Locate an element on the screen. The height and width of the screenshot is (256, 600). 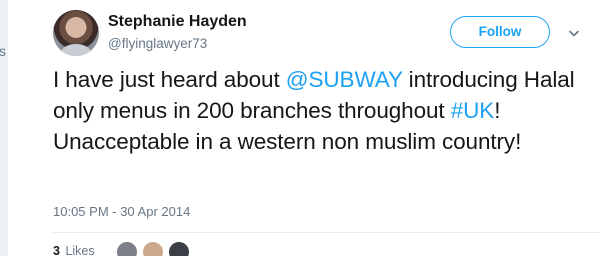
likes-stat: 3 Likes is located at coordinates (74, 250).